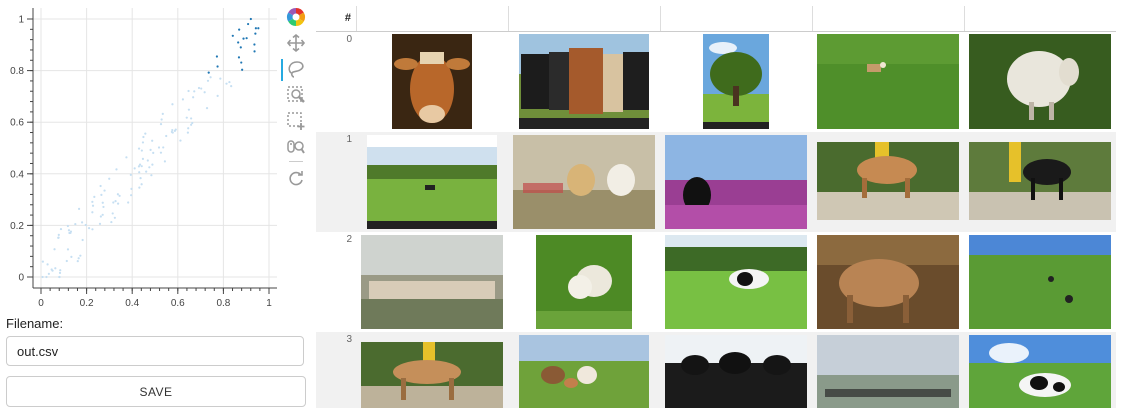  Describe the element at coordinates (295, 69) in the screenshot. I see `lasso-select-tool-icon` at that location.